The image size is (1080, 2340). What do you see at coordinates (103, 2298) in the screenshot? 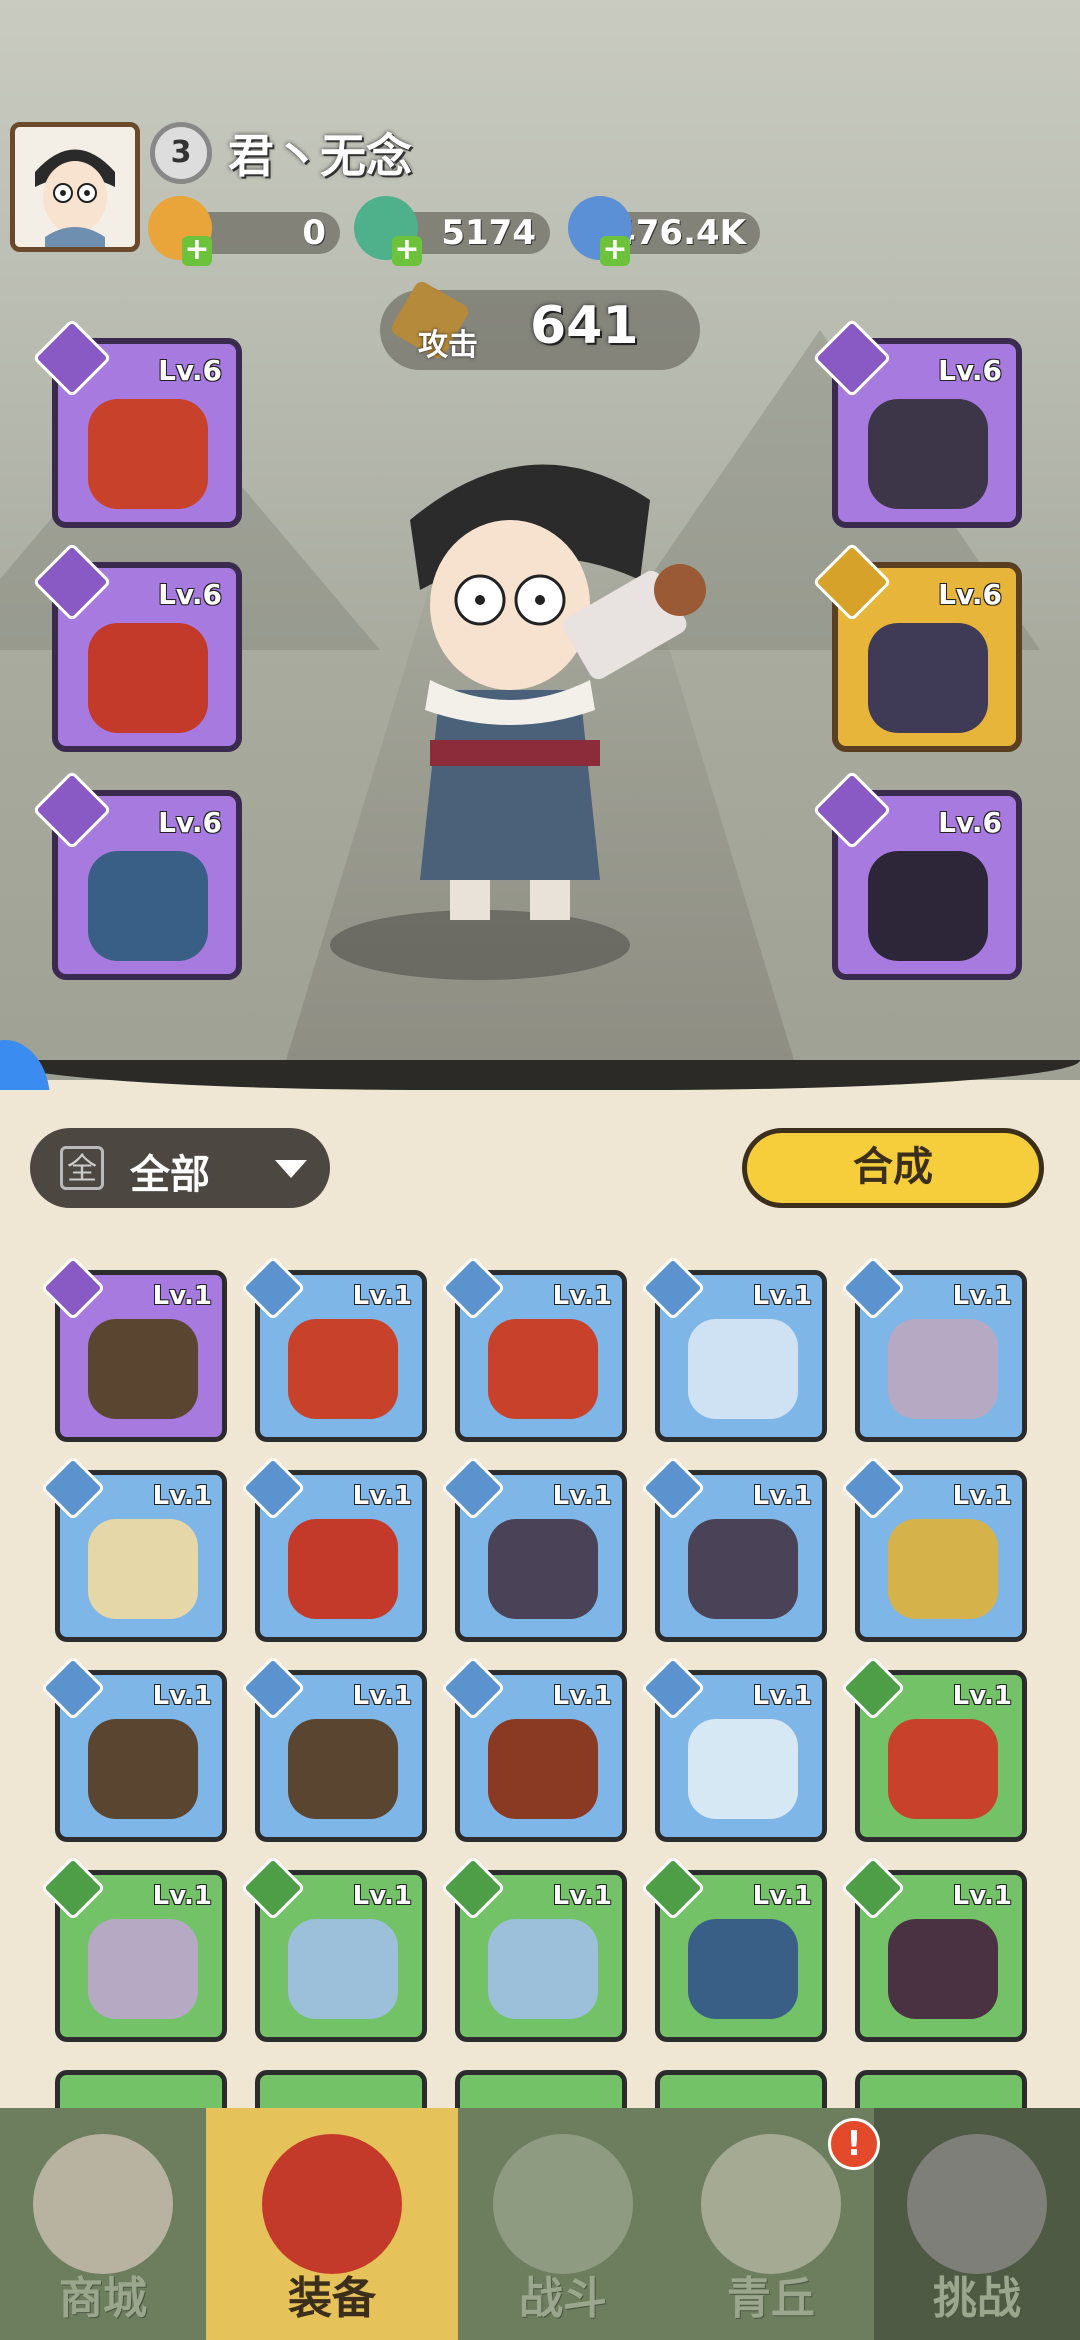
I see `nav-label: 商城` at bounding box center [103, 2298].